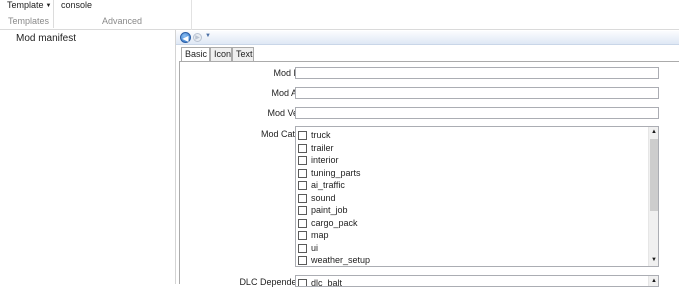 Image resolution: width=679 pixels, height=287 pixels. Describe the element at coordinates (29, 21) in the screenshot. I see `ribbon-group-templates: Templates` at that location.